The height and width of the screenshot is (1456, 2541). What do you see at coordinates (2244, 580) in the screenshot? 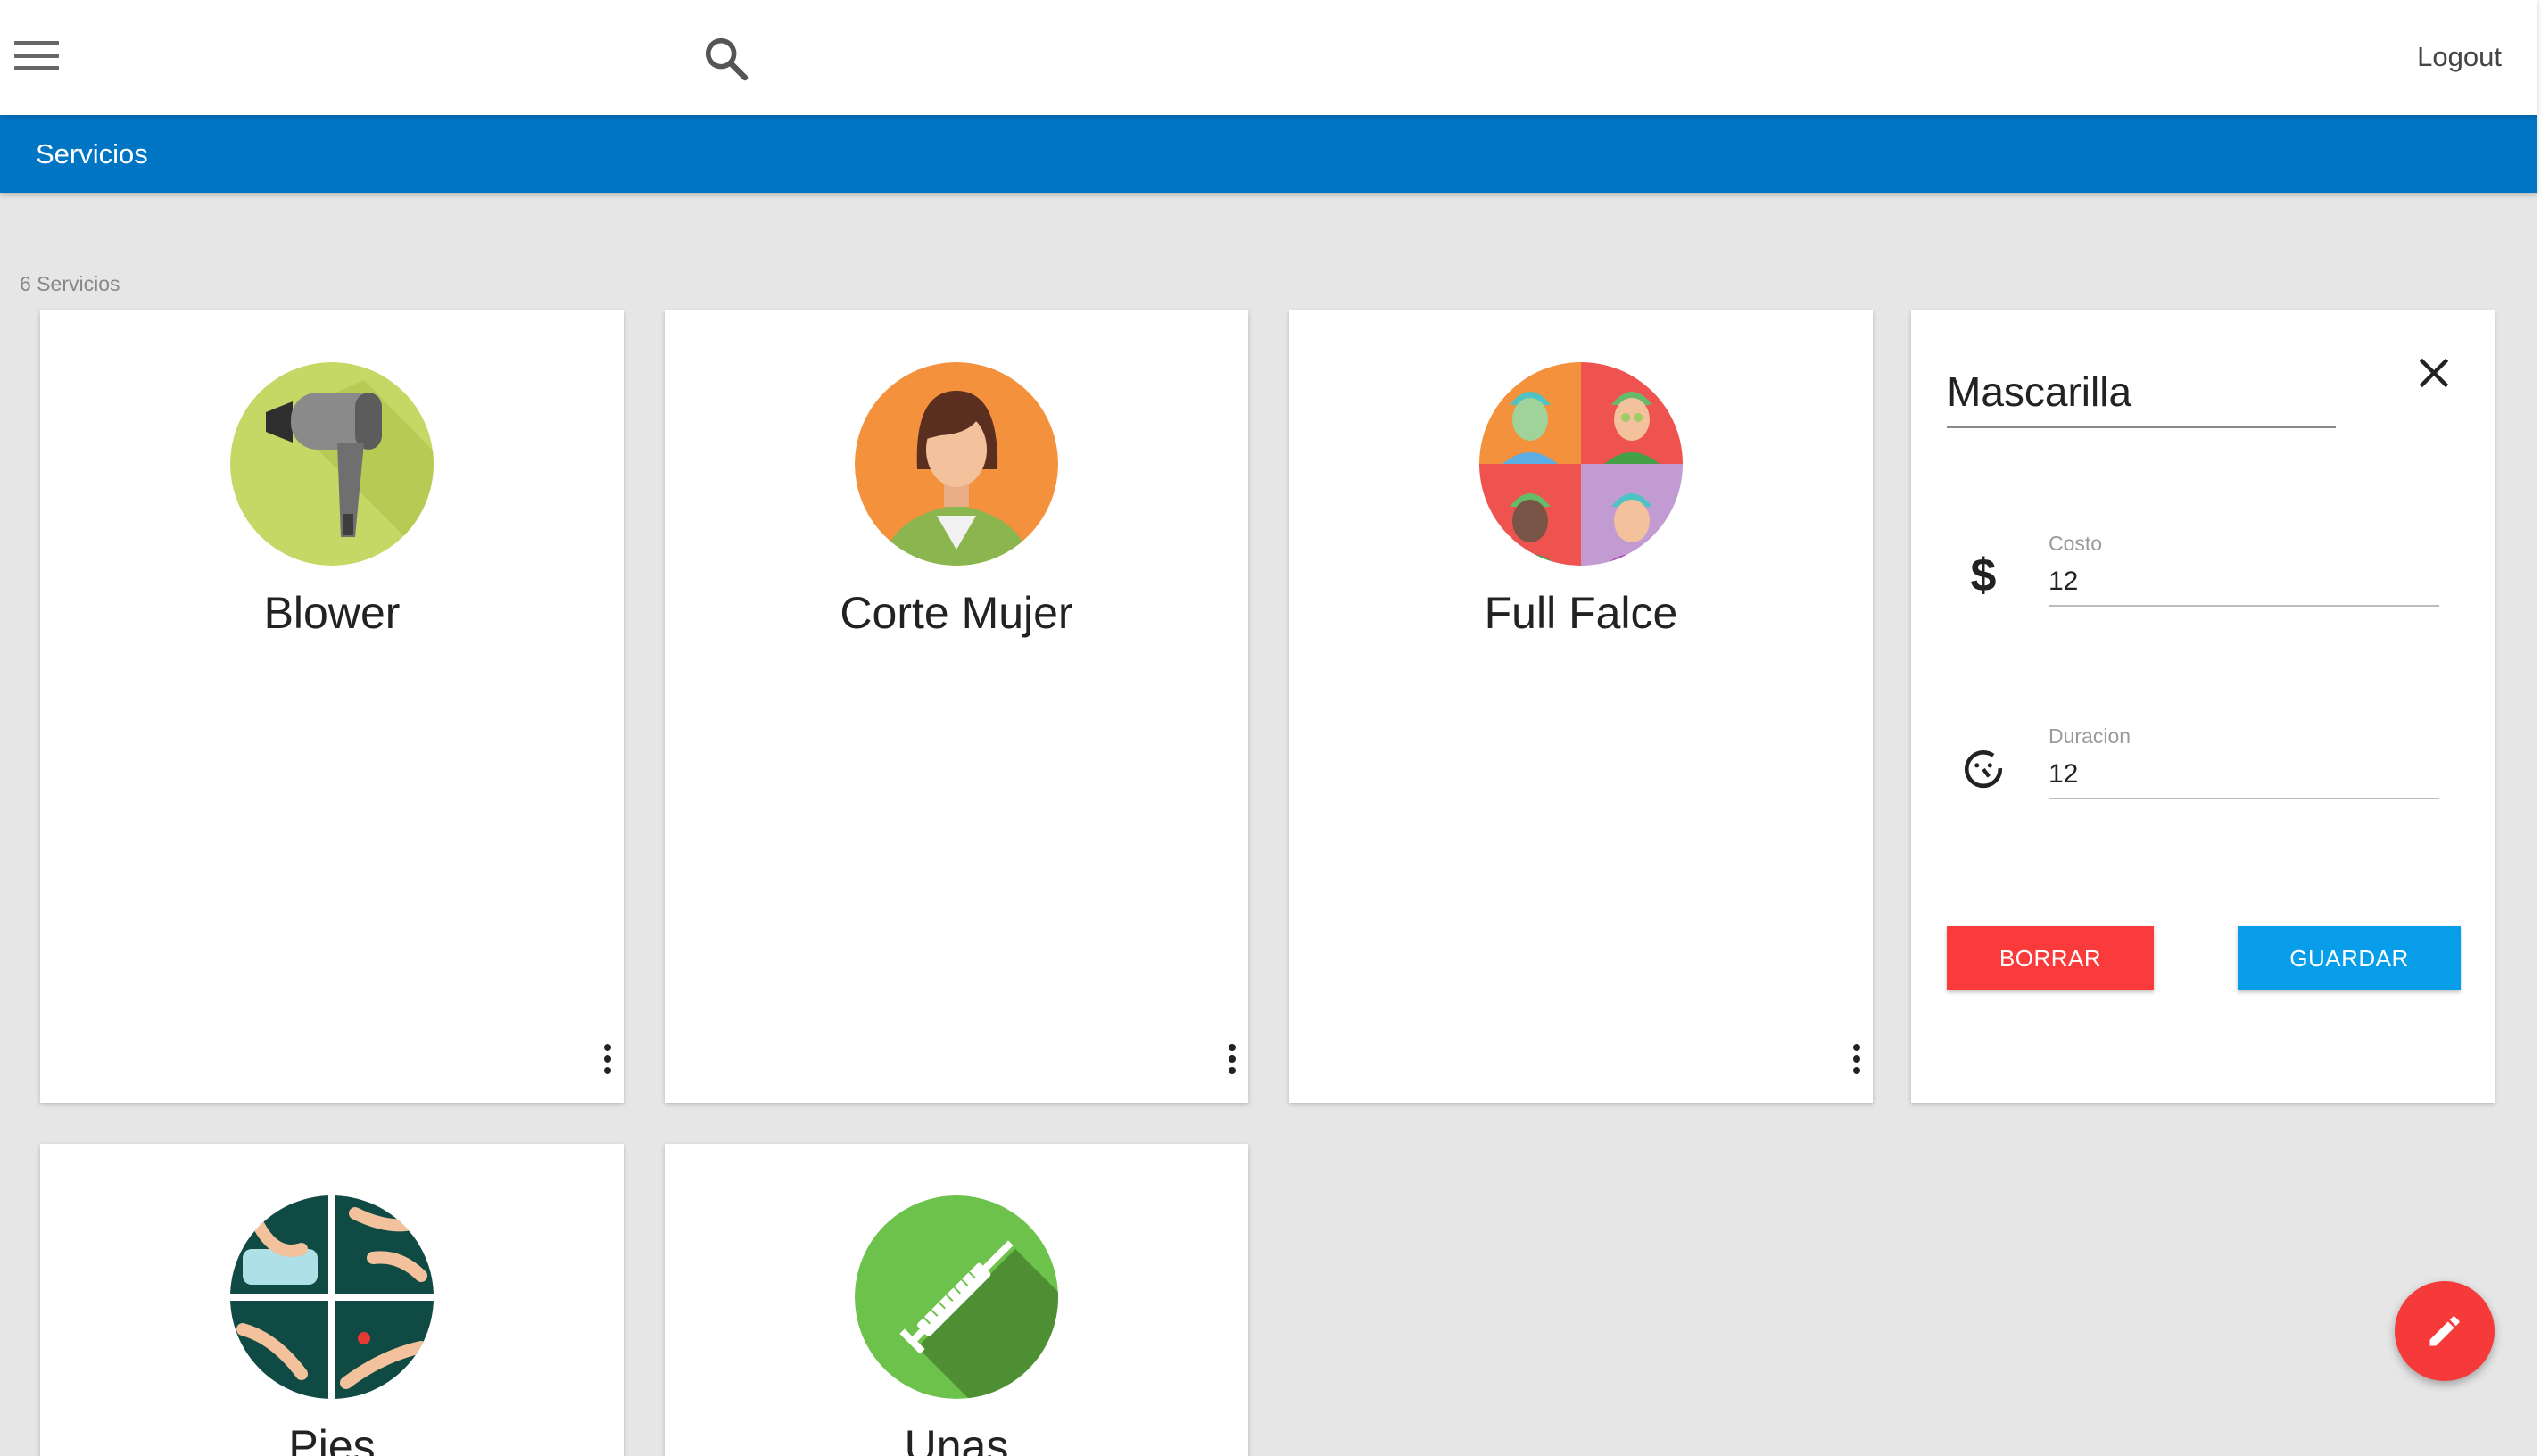
I see `cost-field` at bounding box center [2244, 580].